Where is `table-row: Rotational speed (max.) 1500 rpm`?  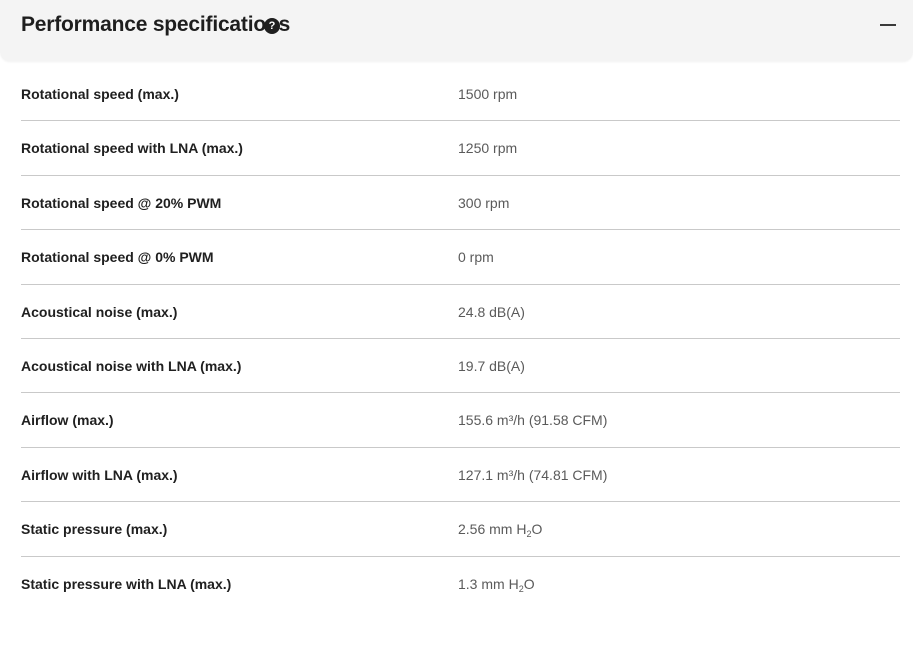 table-row: Rotational speed (max.) 1500 rpm is located at coordinates (460, 94).